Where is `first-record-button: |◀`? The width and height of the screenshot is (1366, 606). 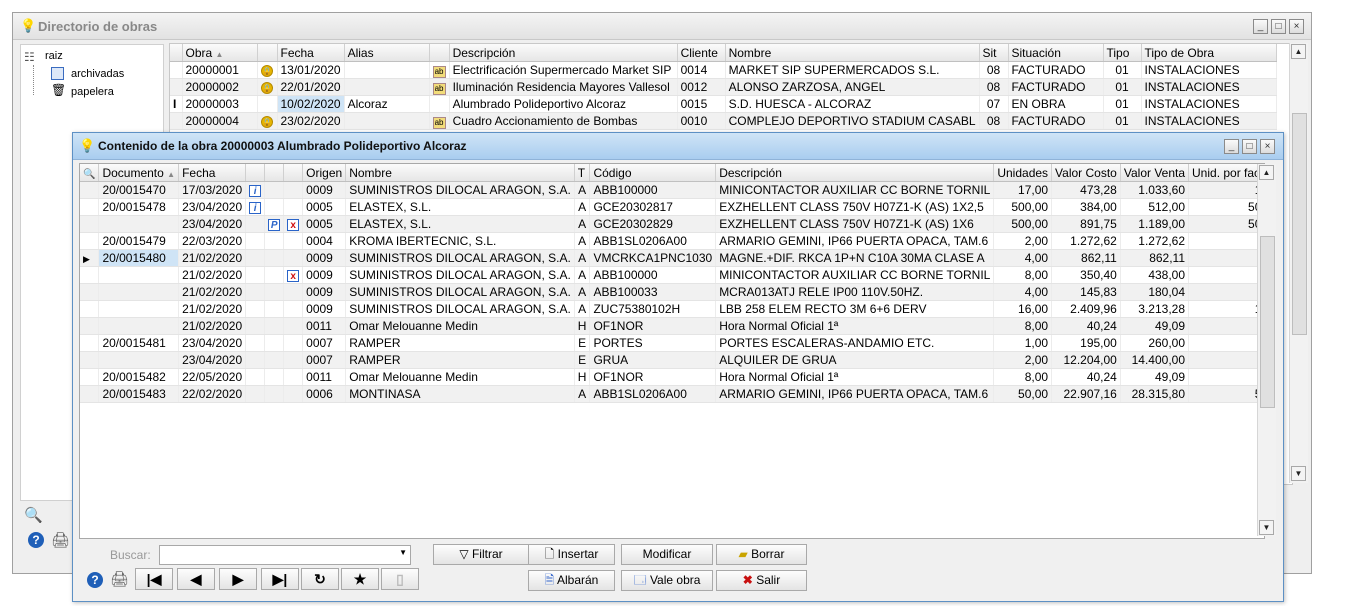 first-record-button: |◀ is located at coordinates (154, 579).